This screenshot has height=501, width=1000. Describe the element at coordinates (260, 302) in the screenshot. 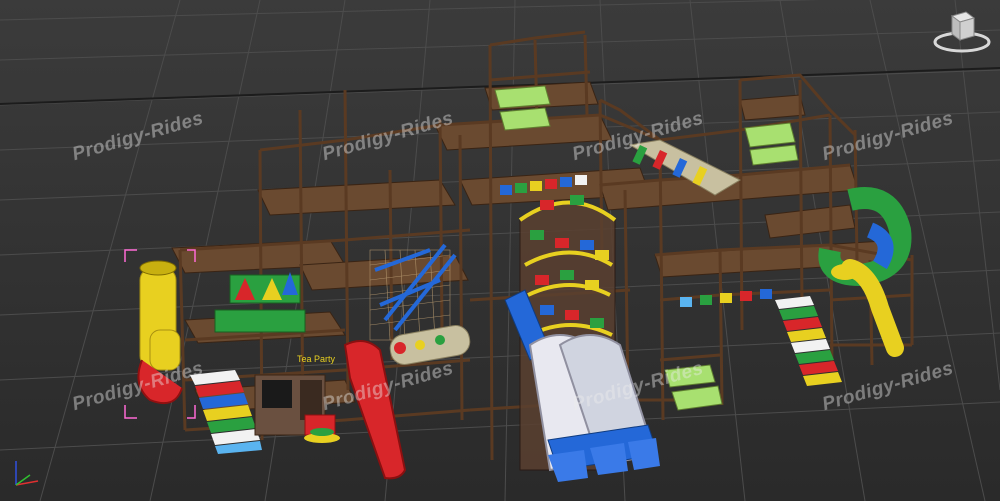

I see `activity-panels` at that location.